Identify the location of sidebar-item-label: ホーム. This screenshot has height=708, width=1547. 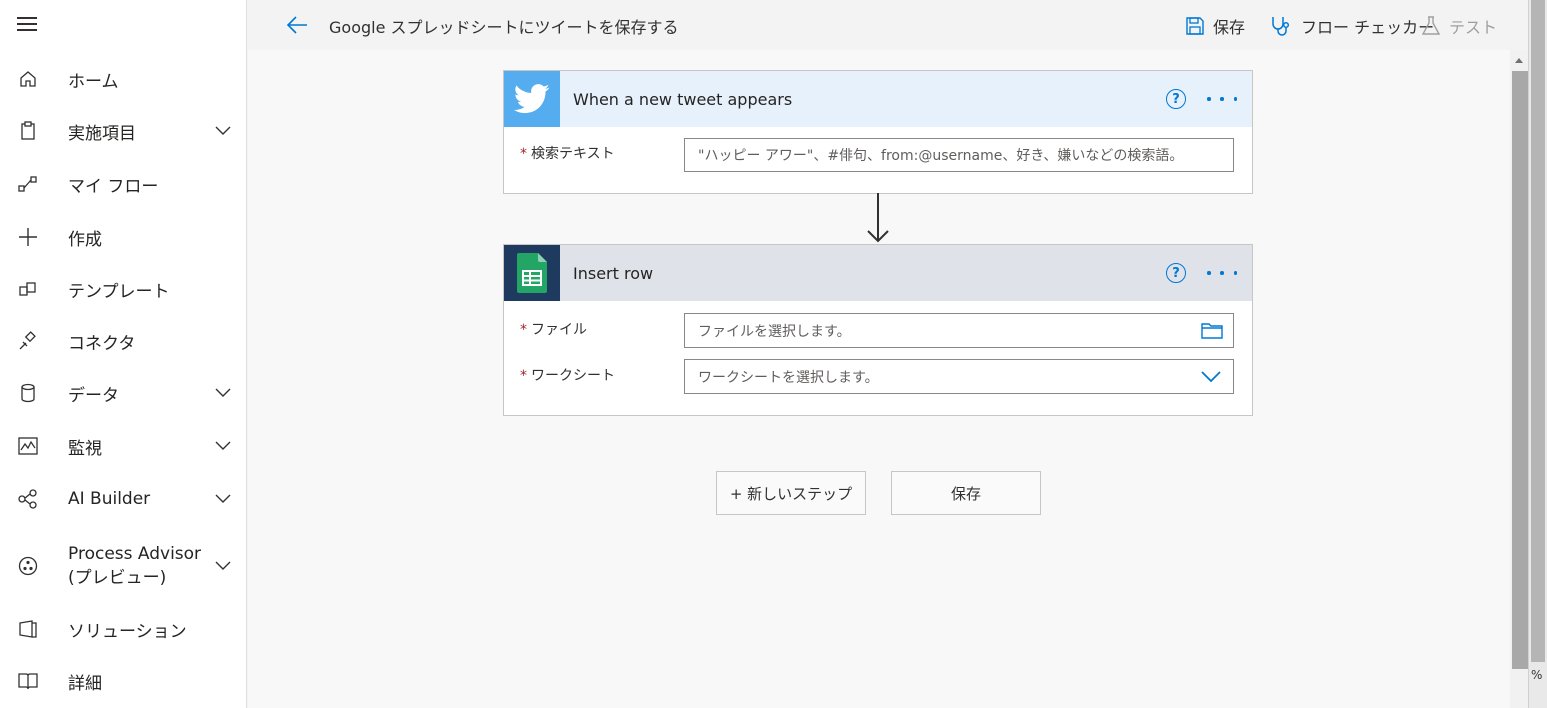
(93, 81).